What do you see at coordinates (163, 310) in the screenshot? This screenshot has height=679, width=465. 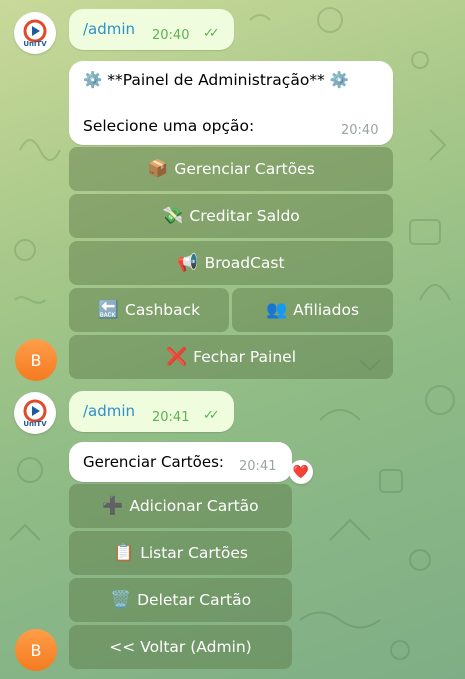 I see `button-label: Cashback` at bounding box center [163, 310].